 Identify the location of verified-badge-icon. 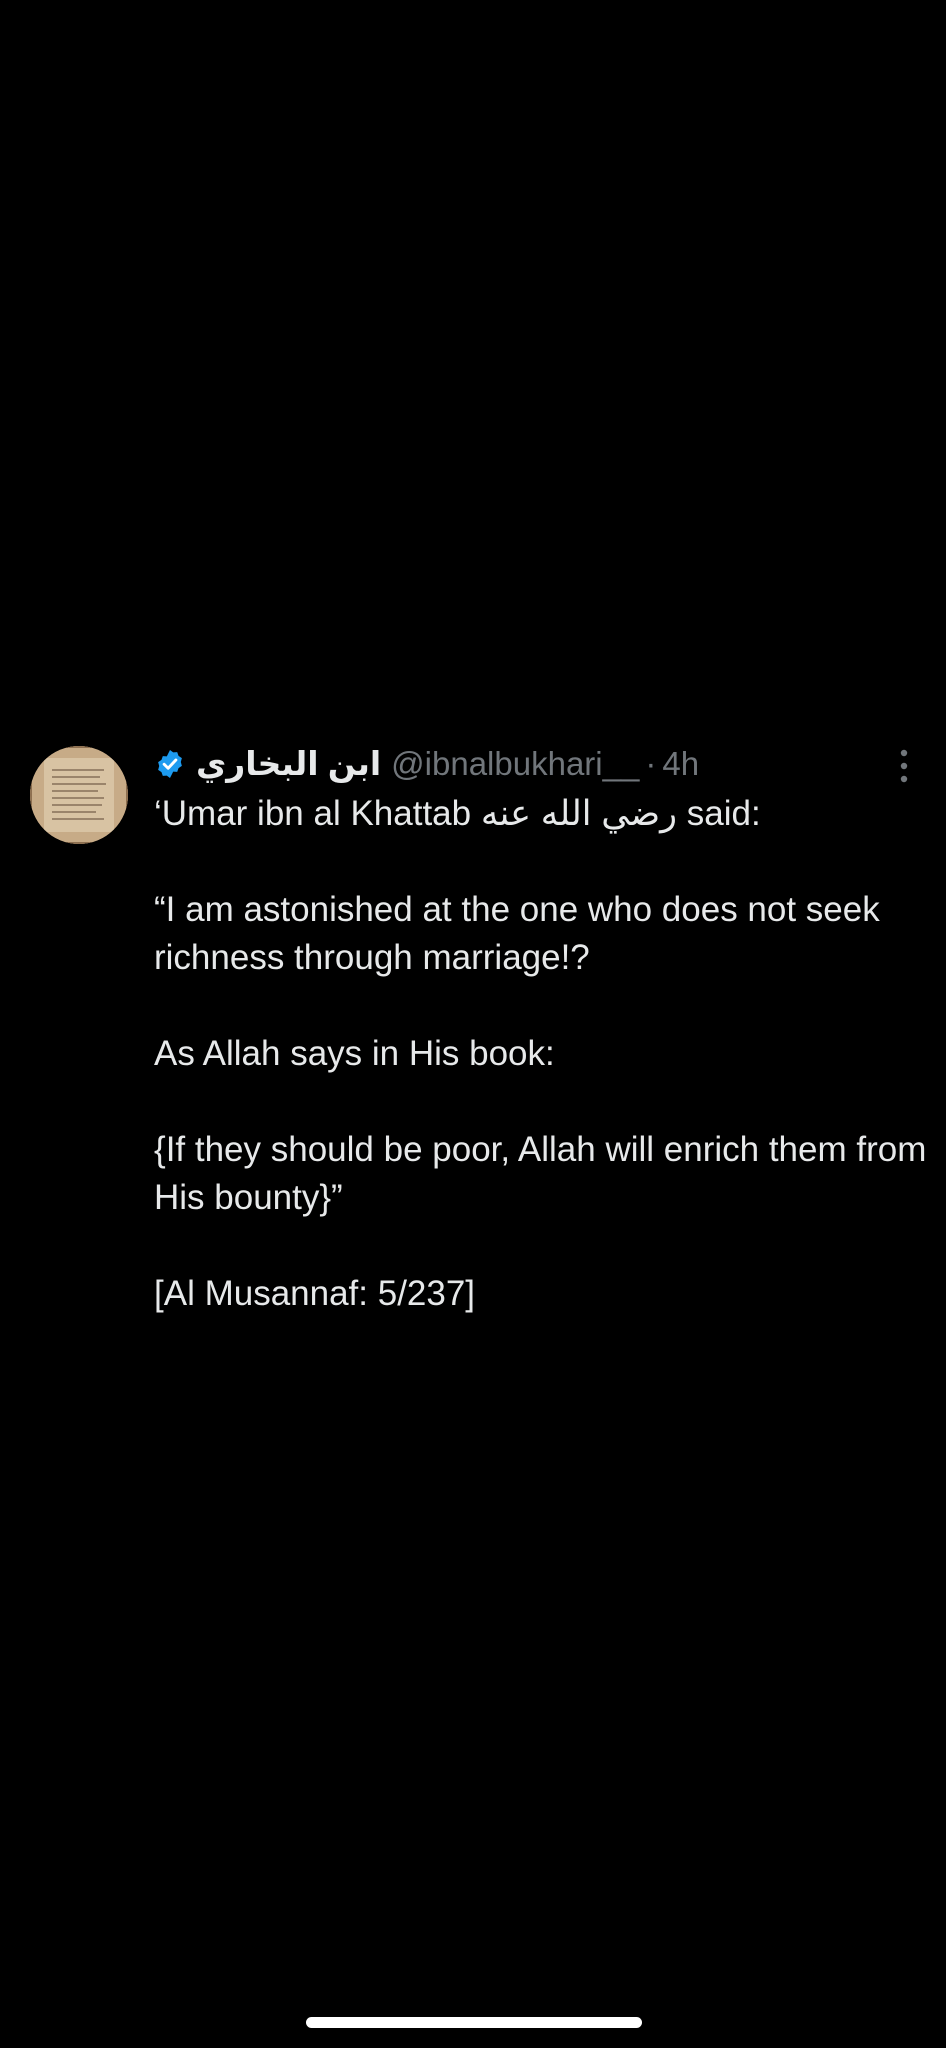
(170, 764).